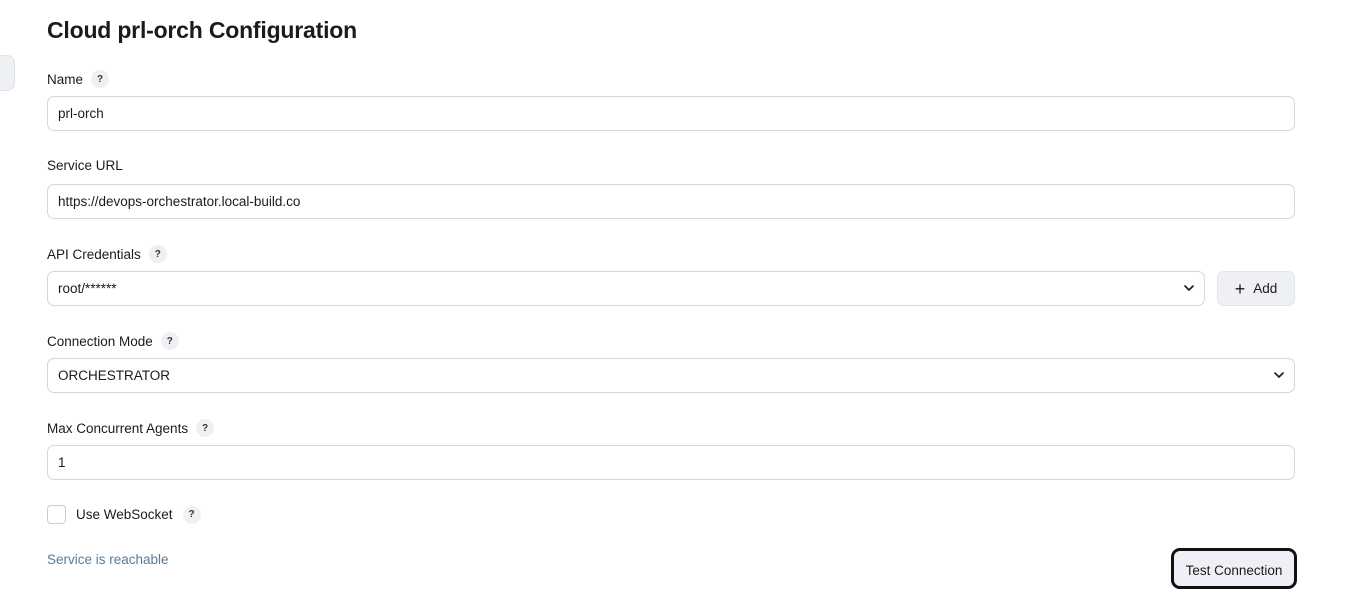 This screenshot has width=1362, height=612. I want to click on websocket-label: Use WebSocket, so click(124, 514).